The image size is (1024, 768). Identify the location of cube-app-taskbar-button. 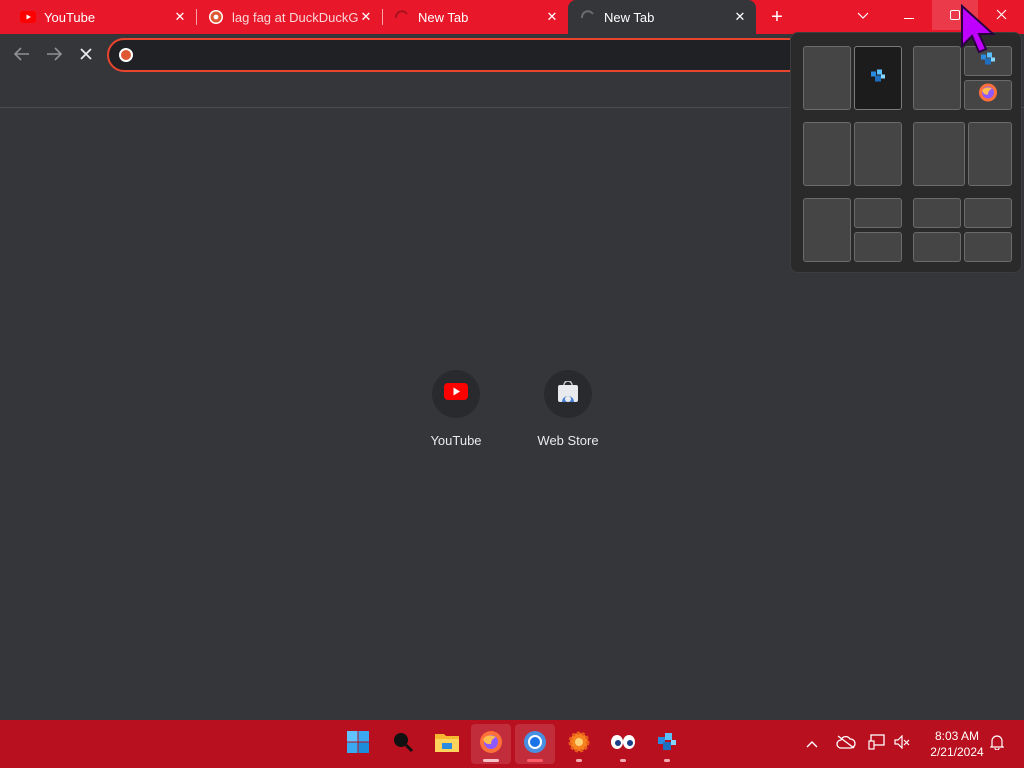
(667, 744).